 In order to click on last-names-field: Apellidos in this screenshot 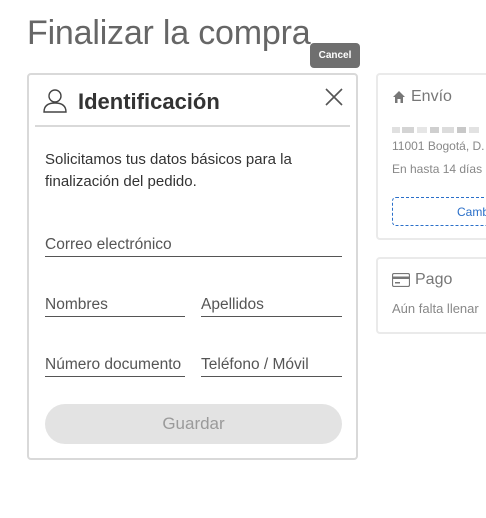, I will do `click(271, 305)`.